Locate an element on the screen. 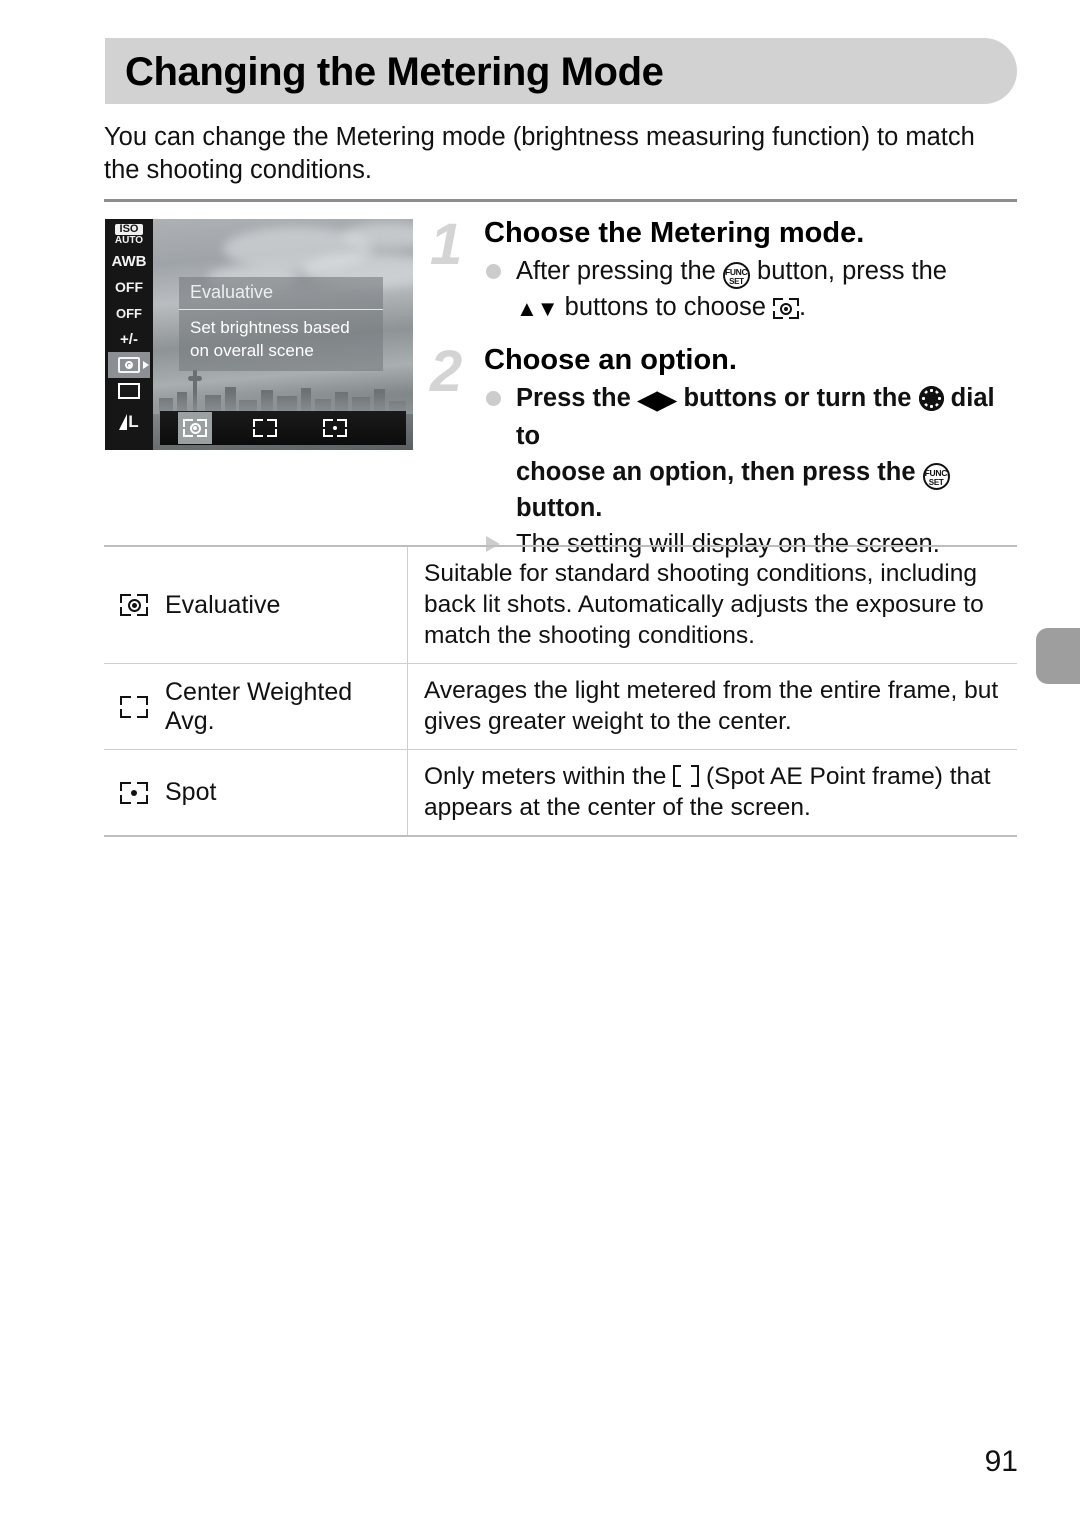 Image resolution: width=1080 pixels, height=1521 pixels. flash-exposure-compensation-icon: +/- is located at coordinates (129, 339).